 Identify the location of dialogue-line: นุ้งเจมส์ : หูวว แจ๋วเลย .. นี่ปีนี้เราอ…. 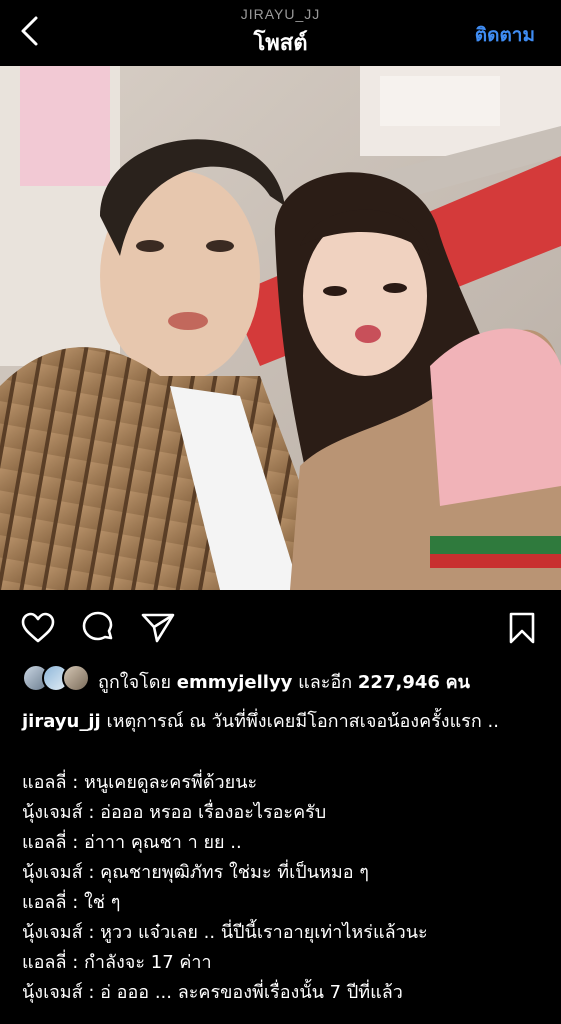
(225, 932).